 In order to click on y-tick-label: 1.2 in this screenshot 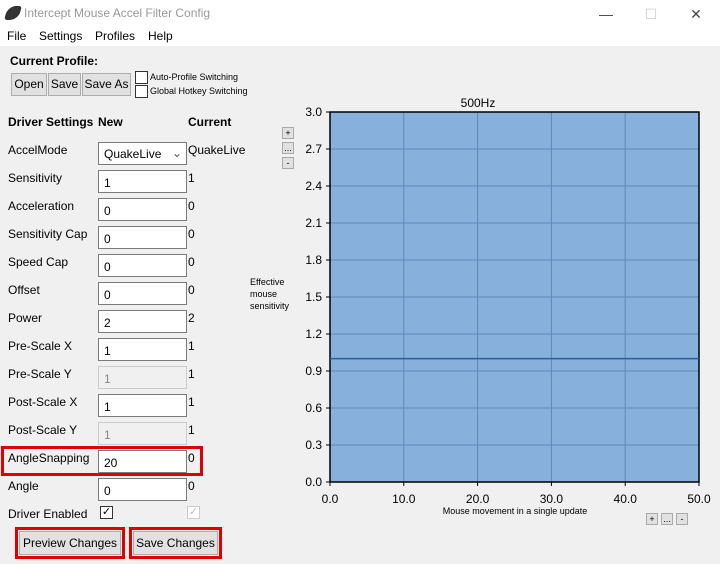, I will do `click(313, 334)`.